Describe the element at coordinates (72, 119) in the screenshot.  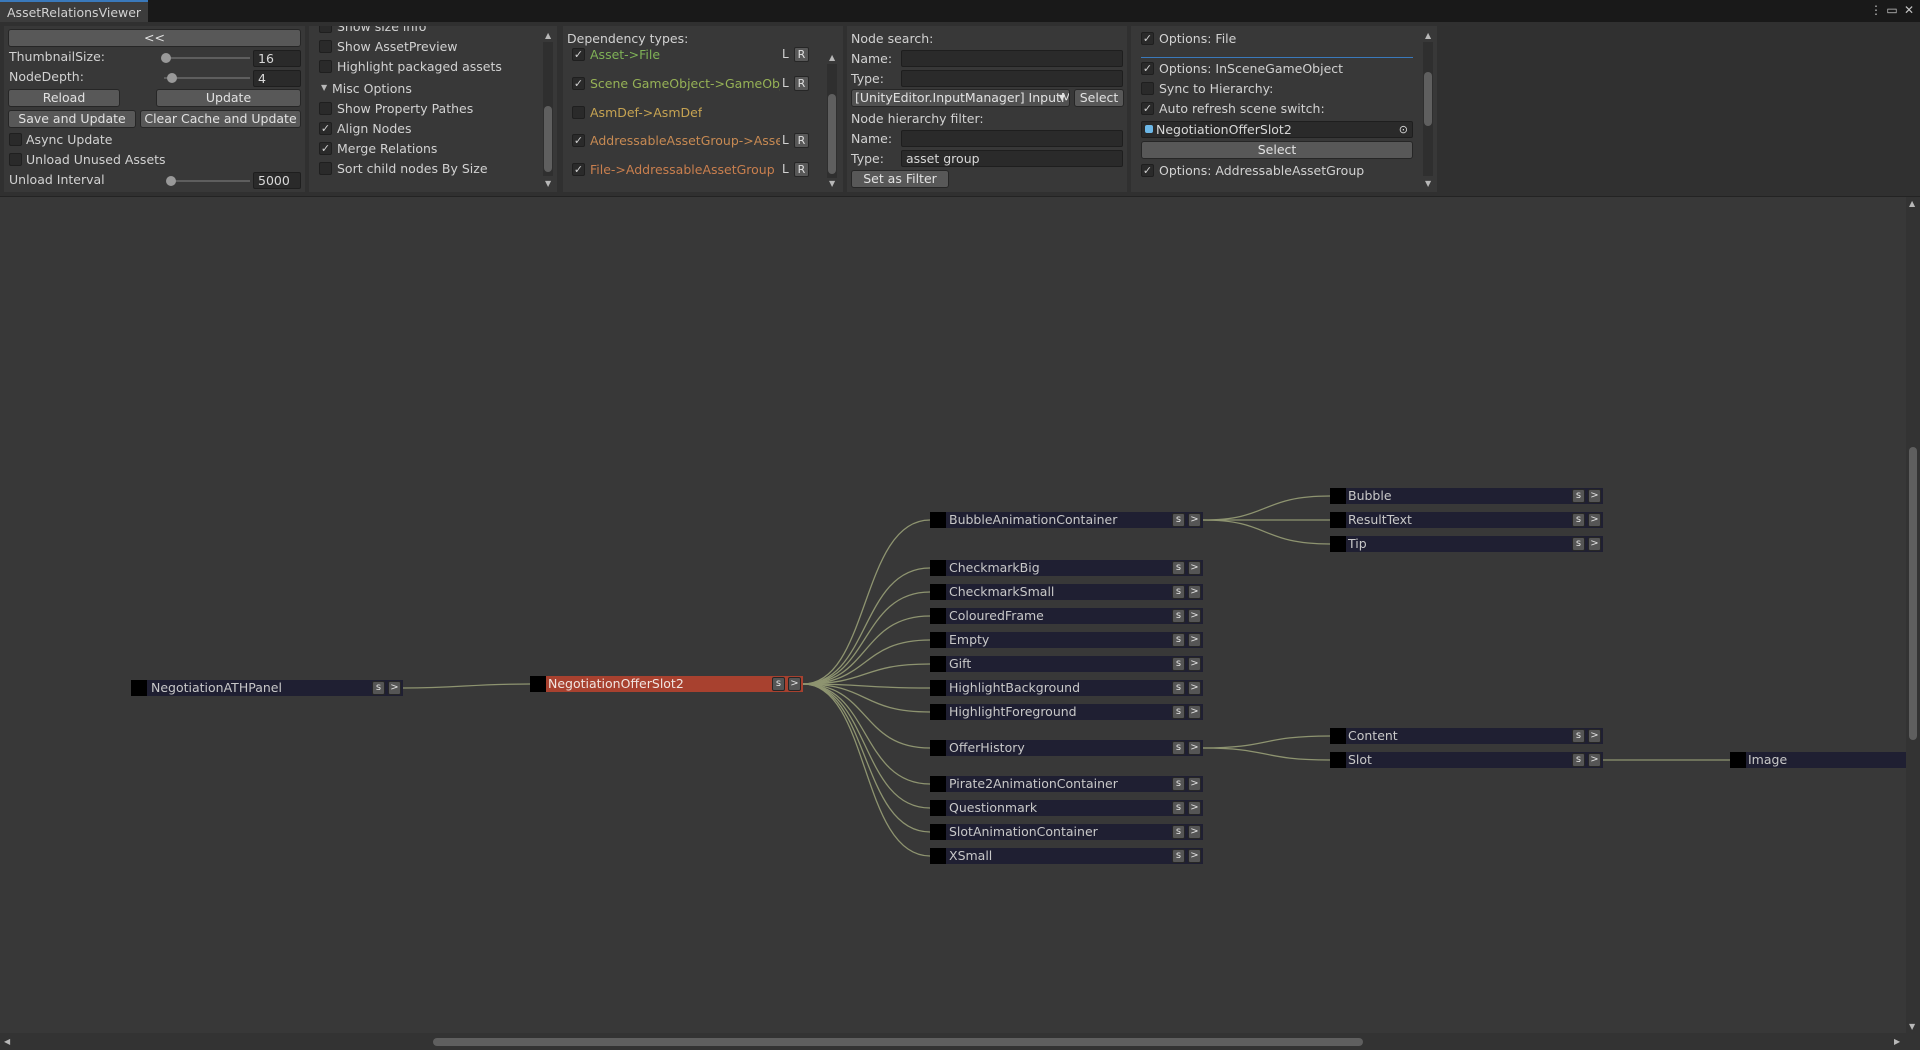
I see `save-and-update-button: Save and Update` at that location.